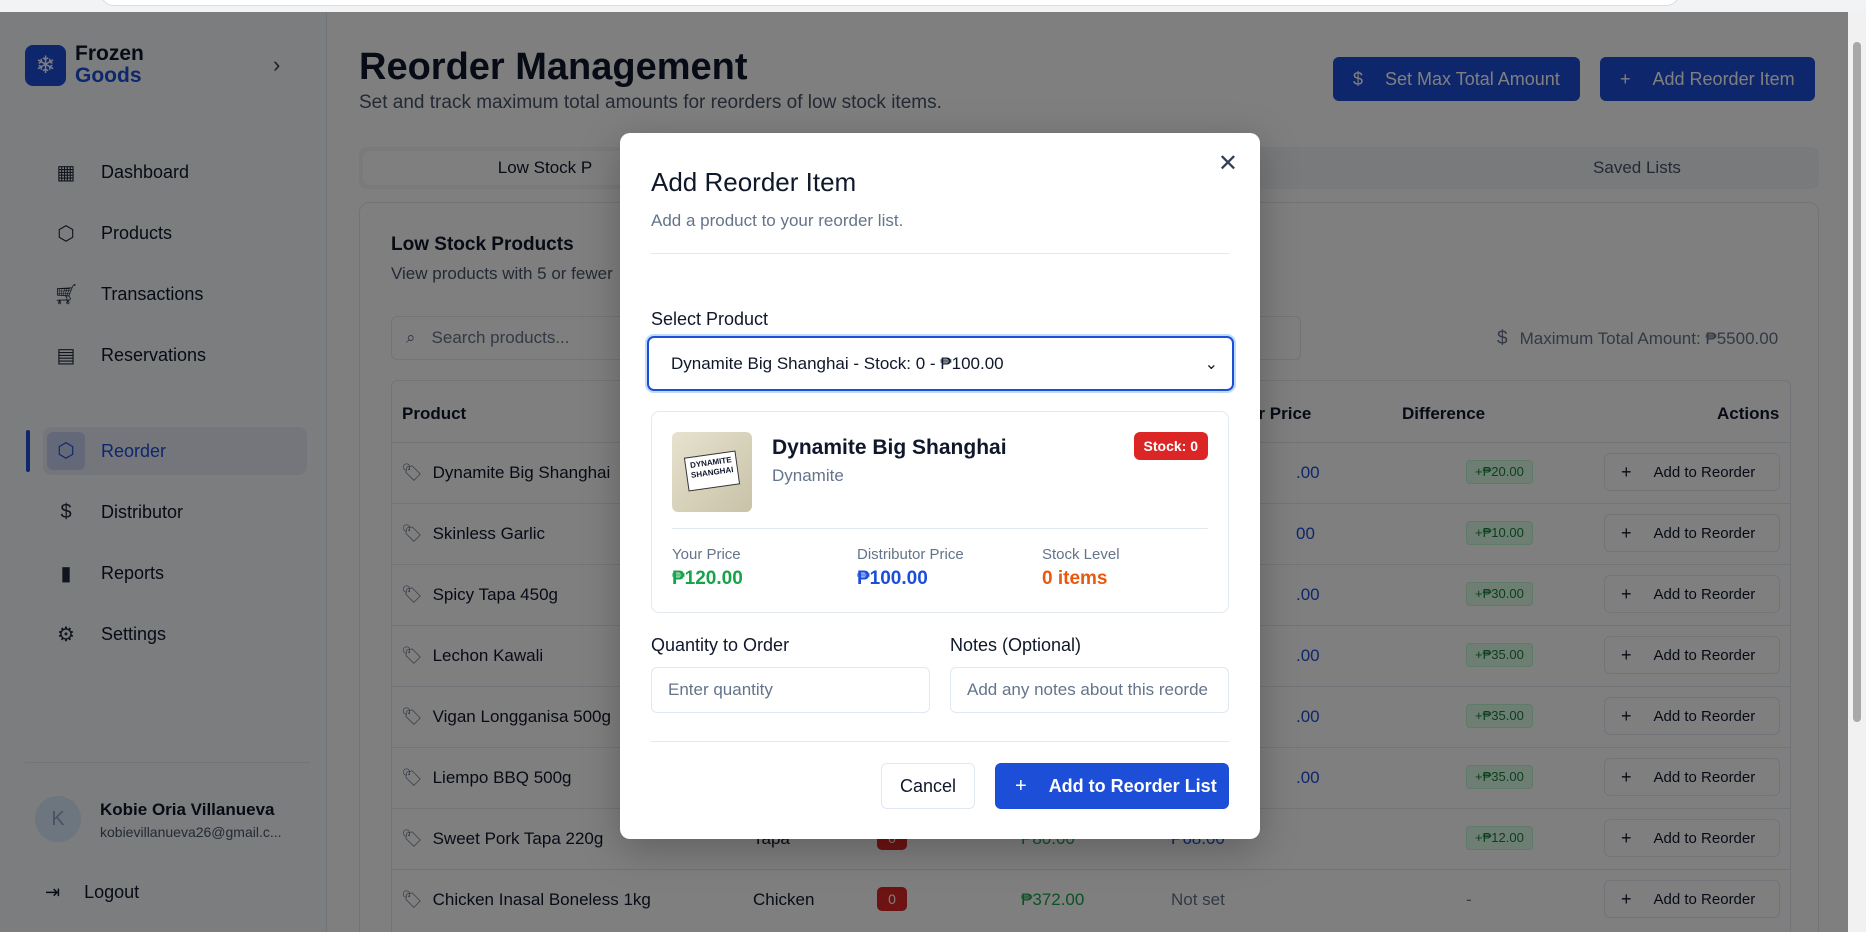 Image resolution: width=1866 pixels, height=932 pixels. I want to click on scrollbar, so click(1857, 472).